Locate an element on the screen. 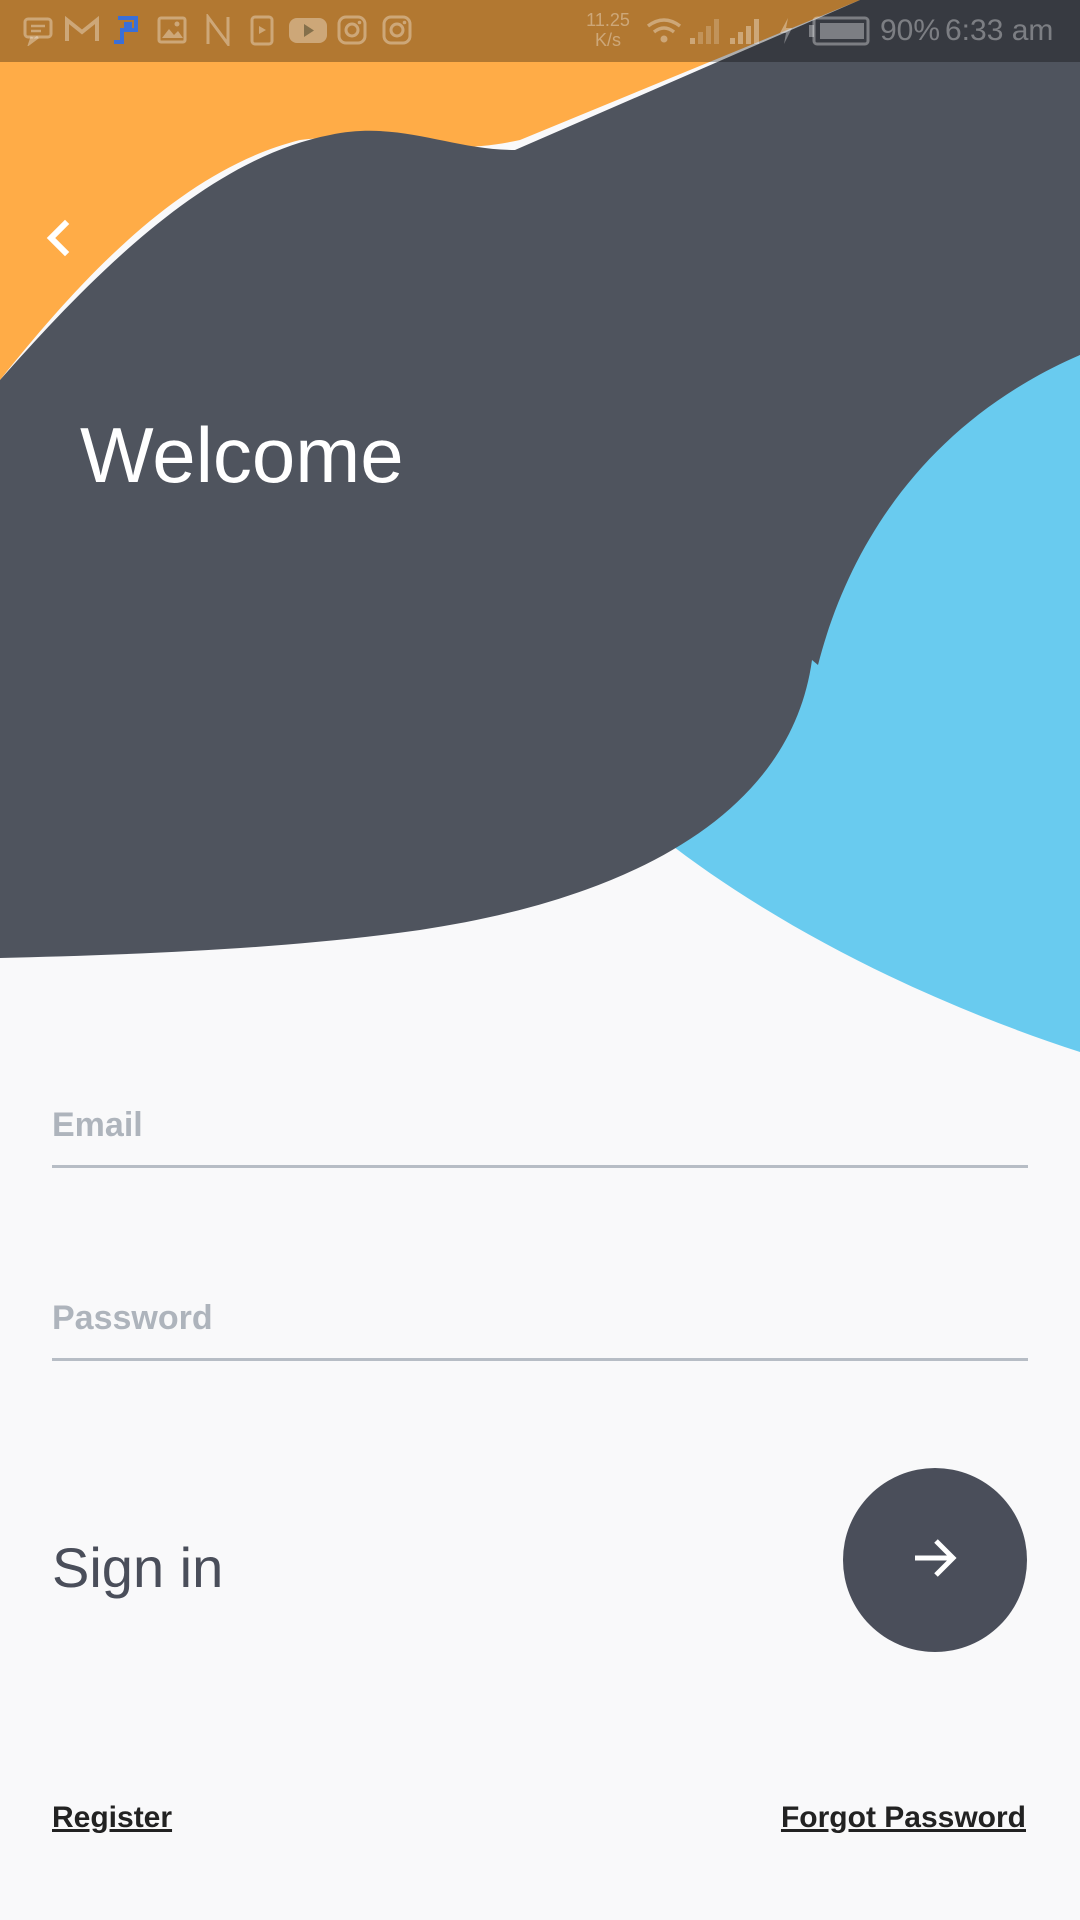 The image size is (1080, 1920). youtube-icon is located at coordinates (308, 32).